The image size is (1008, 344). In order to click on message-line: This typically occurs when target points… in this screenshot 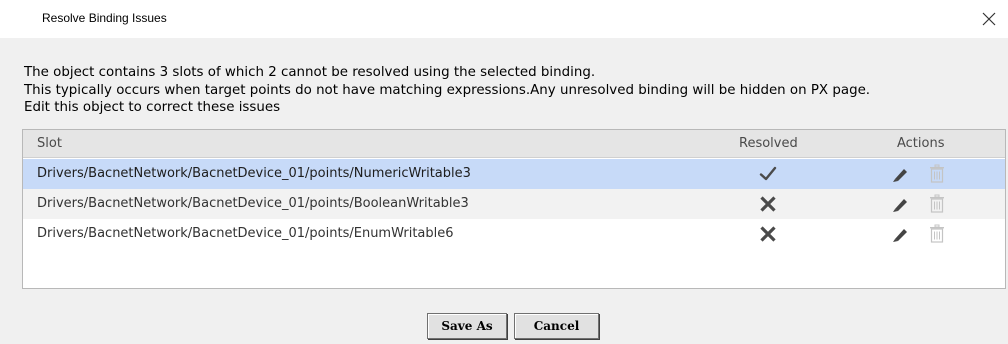, I will do `click(447, 90)`.